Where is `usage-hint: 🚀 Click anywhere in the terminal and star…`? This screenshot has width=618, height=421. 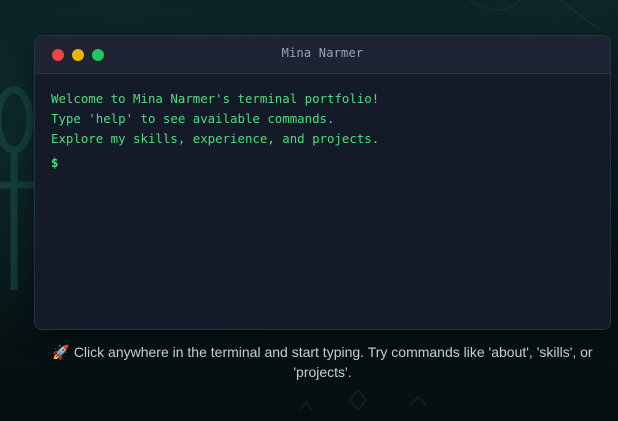 usage-hint: 🚀 Click anywhere in the terminal and star… is located at coordinates (322, 362).